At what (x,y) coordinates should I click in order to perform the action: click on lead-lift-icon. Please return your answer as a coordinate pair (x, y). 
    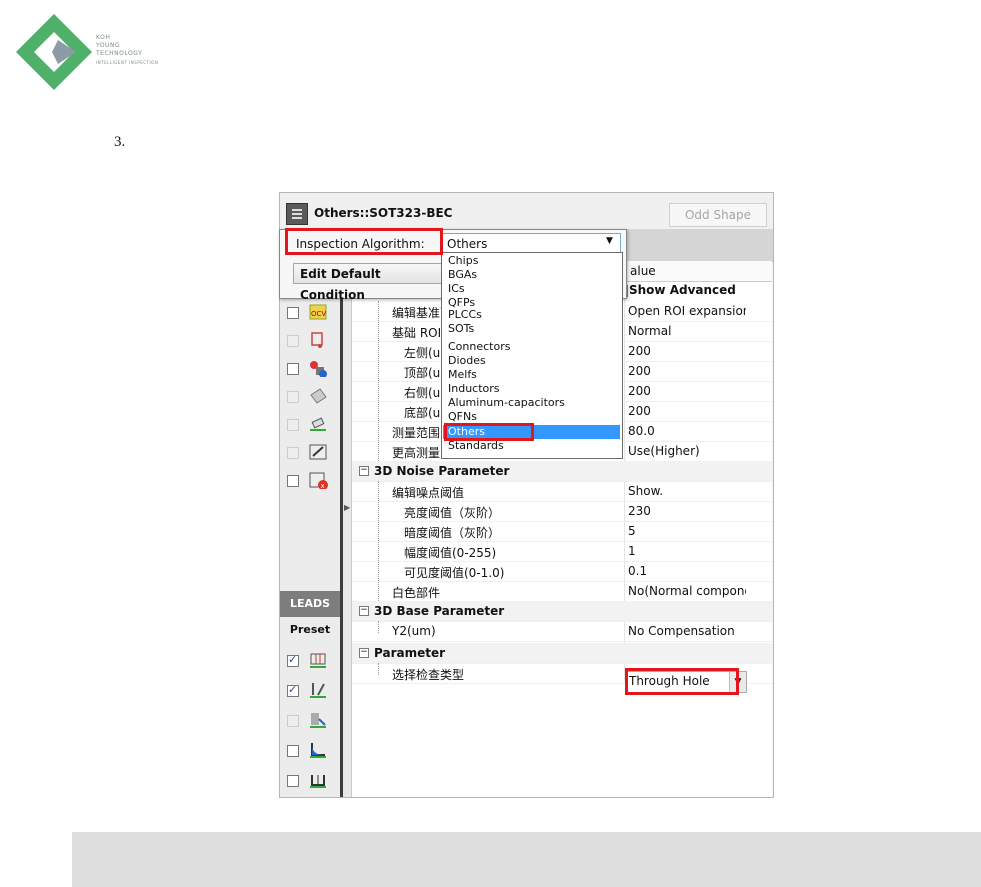
    Looking at the image, I should click on (318, 690).